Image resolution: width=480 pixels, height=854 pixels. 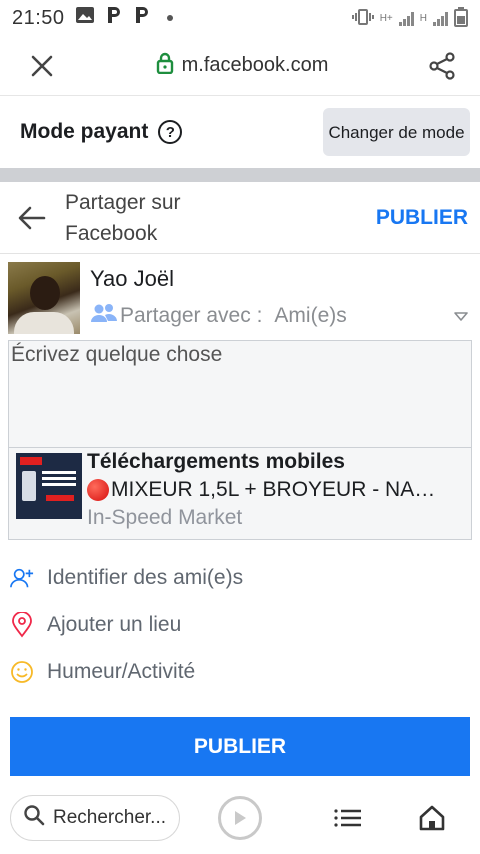 What do you see at coordinates (145, 577) in the screenshot?
I see `action-label: Identifier des ami(e)s` at bounding box center [145, 577].